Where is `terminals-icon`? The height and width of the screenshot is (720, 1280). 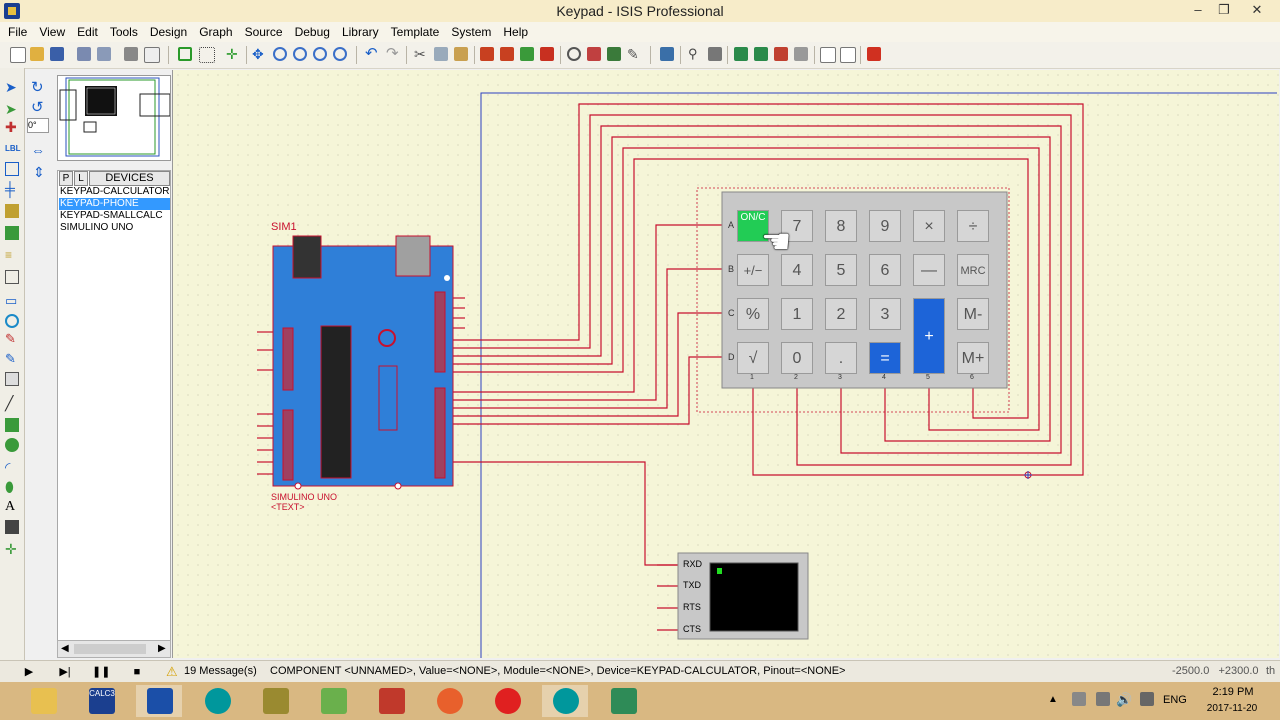 terminals-icon is located at coordinates (12, 233).